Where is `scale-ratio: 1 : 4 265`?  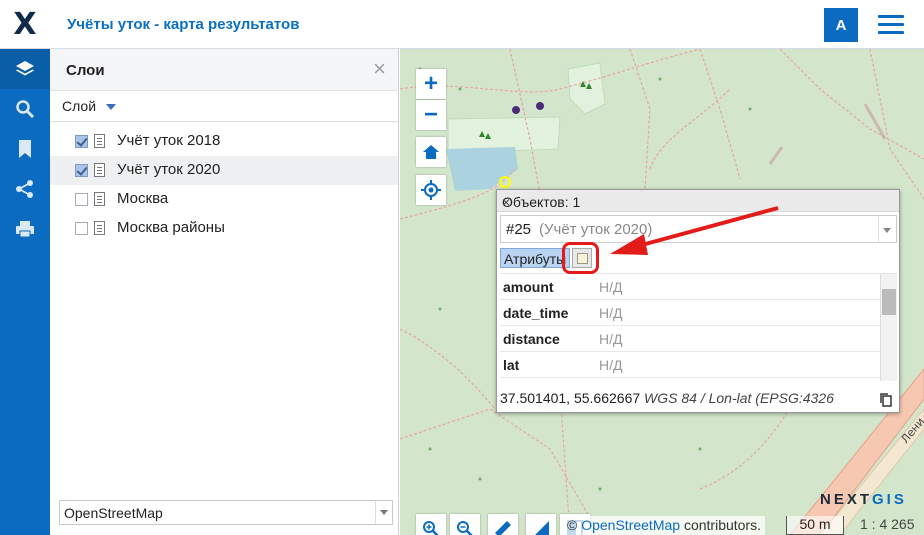
scale-ratio: 1 : 4 265 is located at coordinates (887, 524).